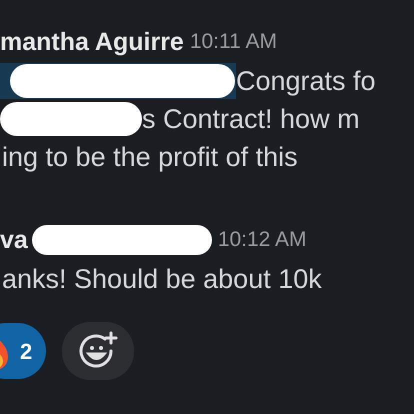 This screenshot has width=414, height=414. I want to click on author-name: va, so click(14, 240).